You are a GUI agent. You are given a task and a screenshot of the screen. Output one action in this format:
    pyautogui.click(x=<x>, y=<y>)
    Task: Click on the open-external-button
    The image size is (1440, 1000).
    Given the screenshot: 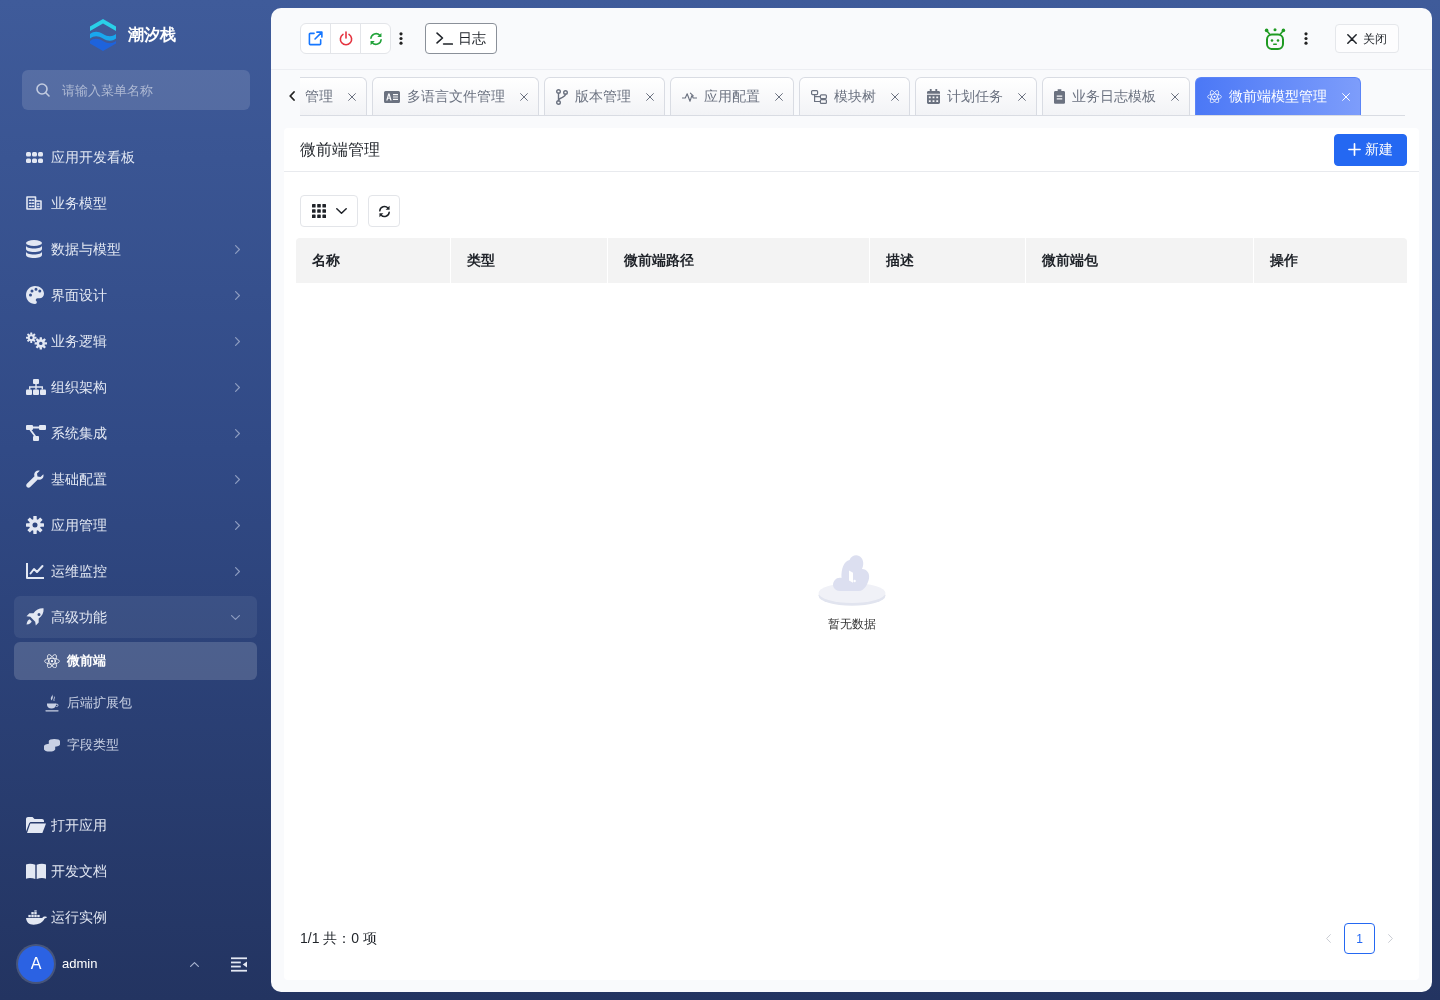 What is the action you would take?
    pyautogui.click(x=315, y=38)
    